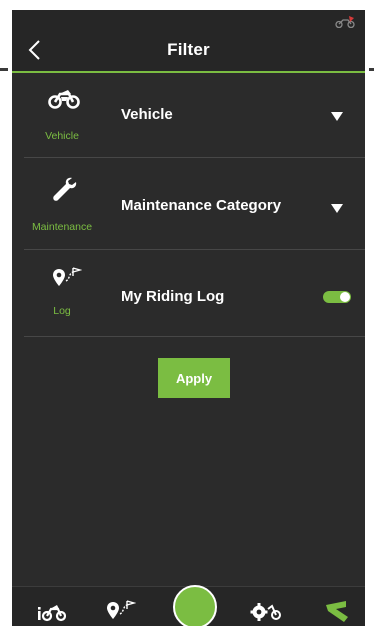 This screenshot has width=374, height=626. I want to click on filter-icon-vehicle: Vehicle, so click(62, 115).